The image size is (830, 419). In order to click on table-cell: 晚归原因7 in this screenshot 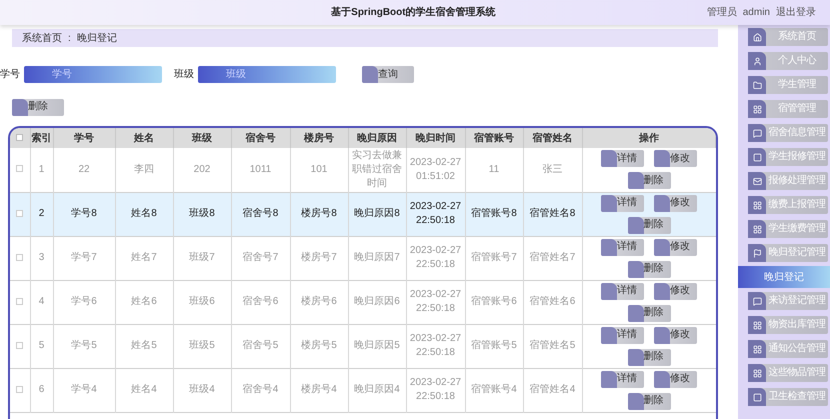, I will do `click(377, 258)`.